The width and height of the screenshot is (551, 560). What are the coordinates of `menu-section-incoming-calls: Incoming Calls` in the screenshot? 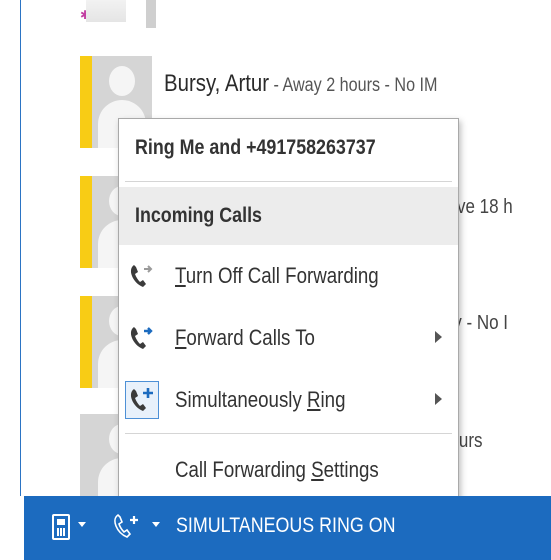 It's located at (288, 216).